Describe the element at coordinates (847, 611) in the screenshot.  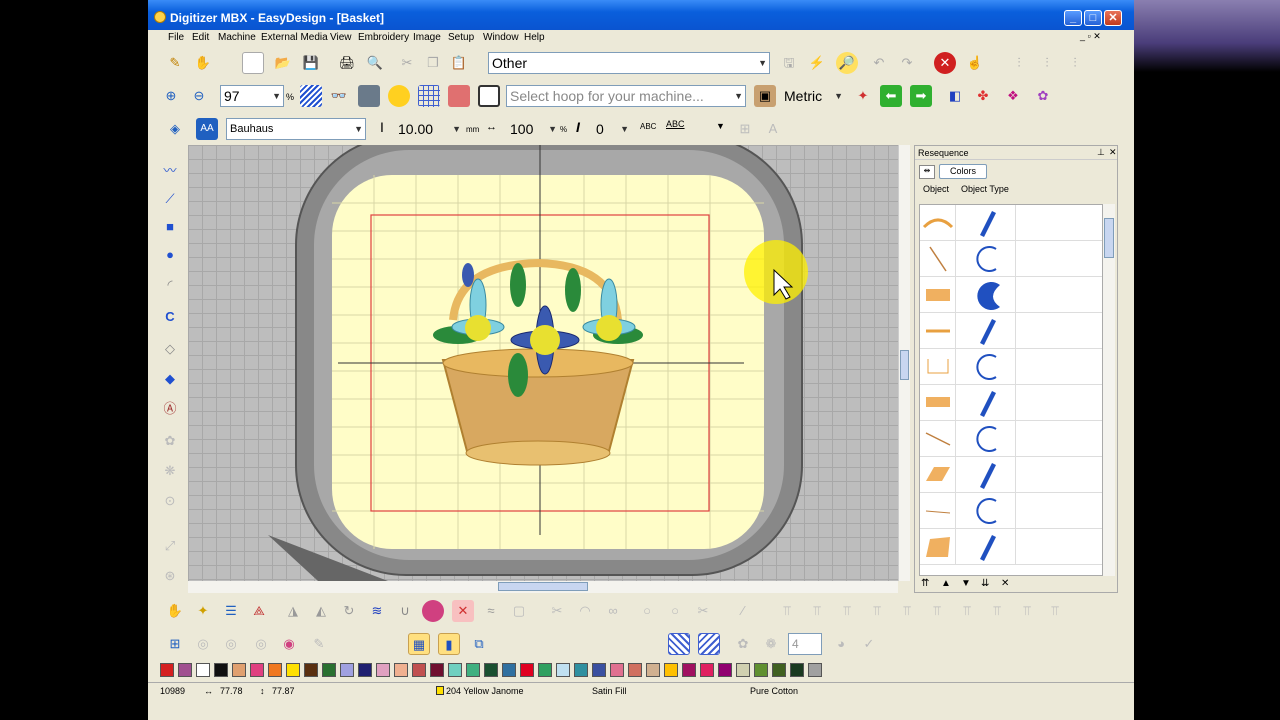
I see `align-bottom-icon: ⫪` at that location.